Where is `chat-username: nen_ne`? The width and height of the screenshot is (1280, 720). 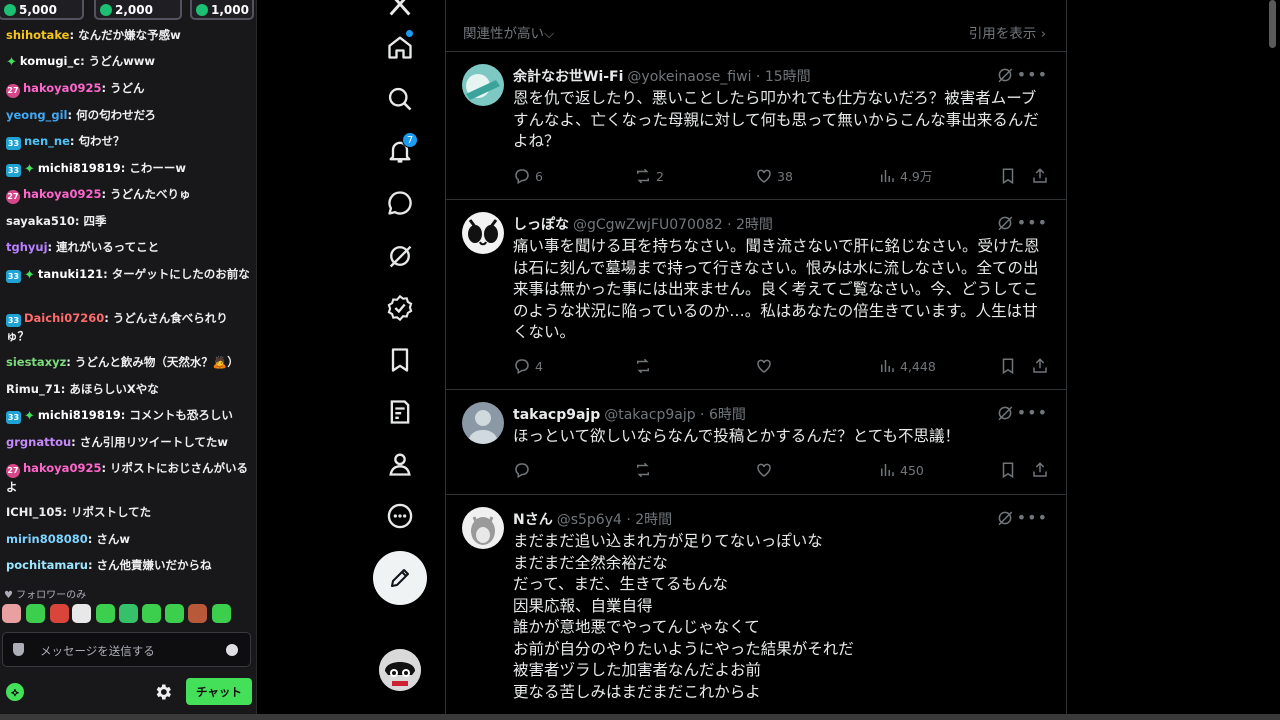
chat-username: nen_ne is located at coordinates (47, 141).